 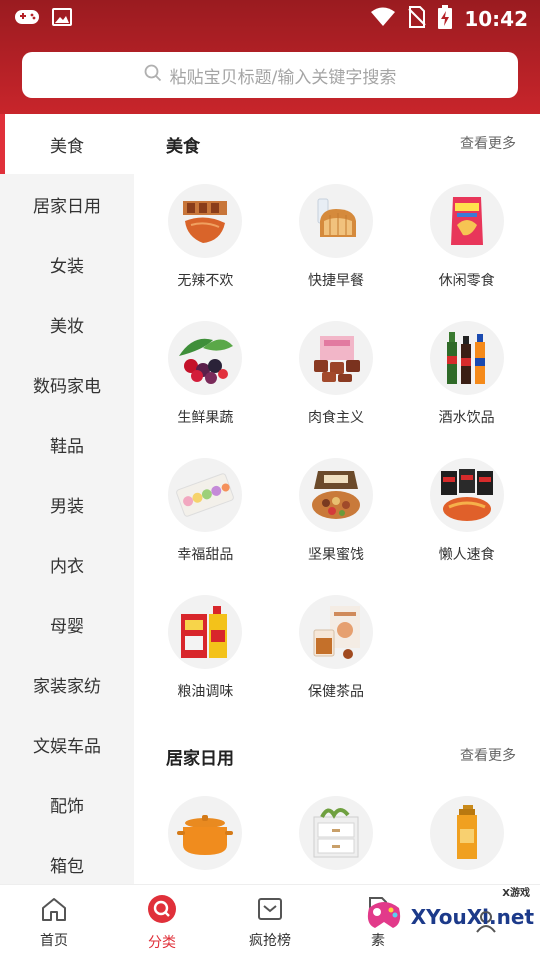 I want to click on wifi-icon, so click(x=383, y=19).